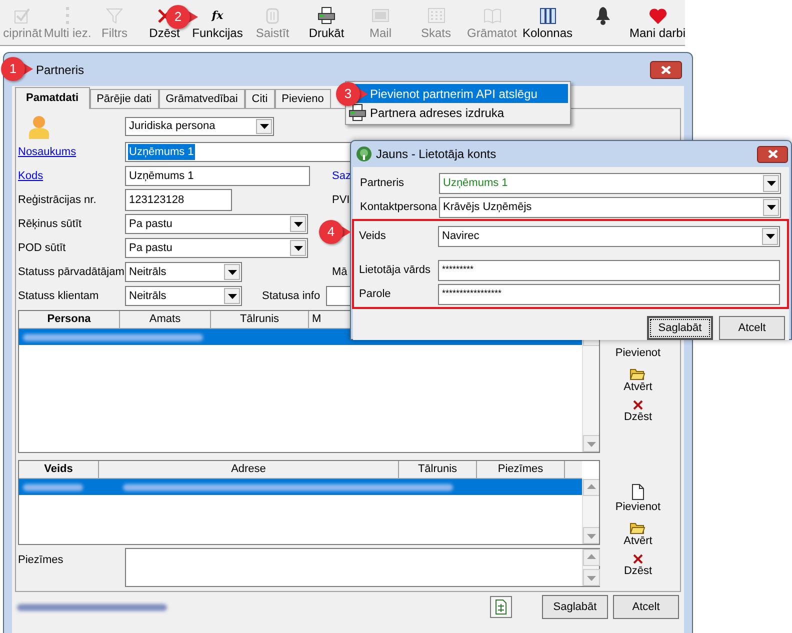 The height and width of the screenshot is (633, 792). I want to click on window-title: Partneris, so click(60, 70).